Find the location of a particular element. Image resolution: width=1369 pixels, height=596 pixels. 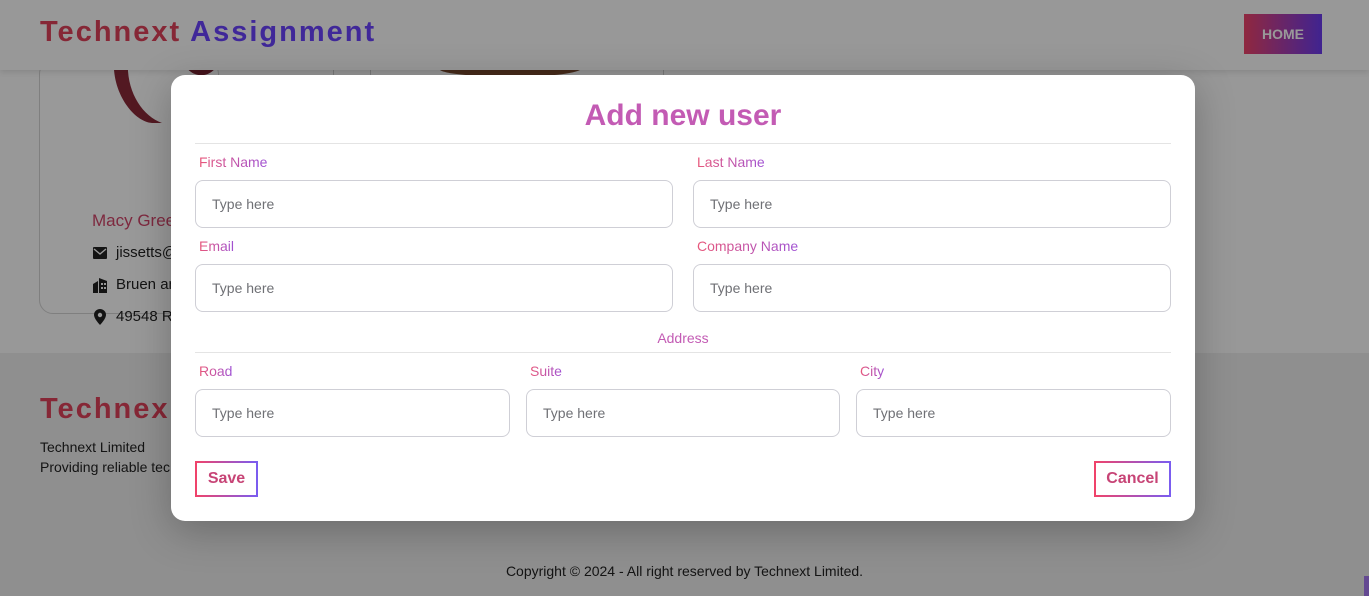

company-name-label: Company Name is located at coordinates (748, 246).